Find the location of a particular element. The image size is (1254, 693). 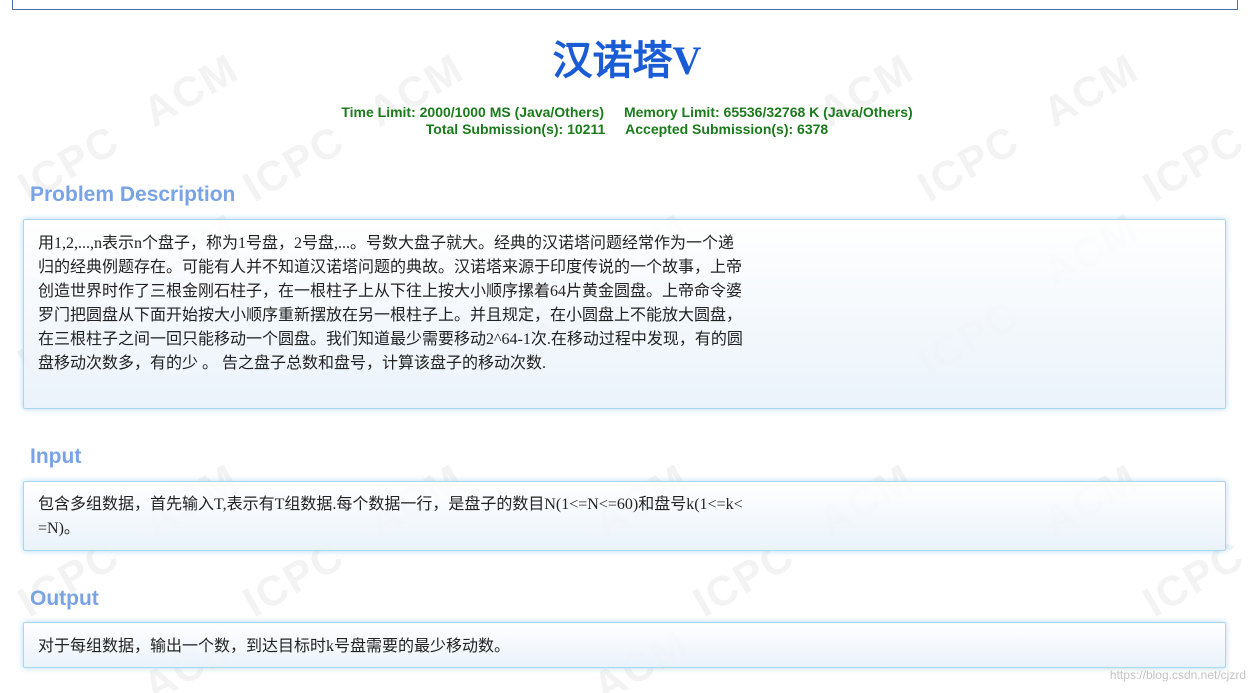

output-text: 对于每组数据，输出一个数，到达目标时k号盘需要的最少移动数。 is located at coordinates (274, 646).